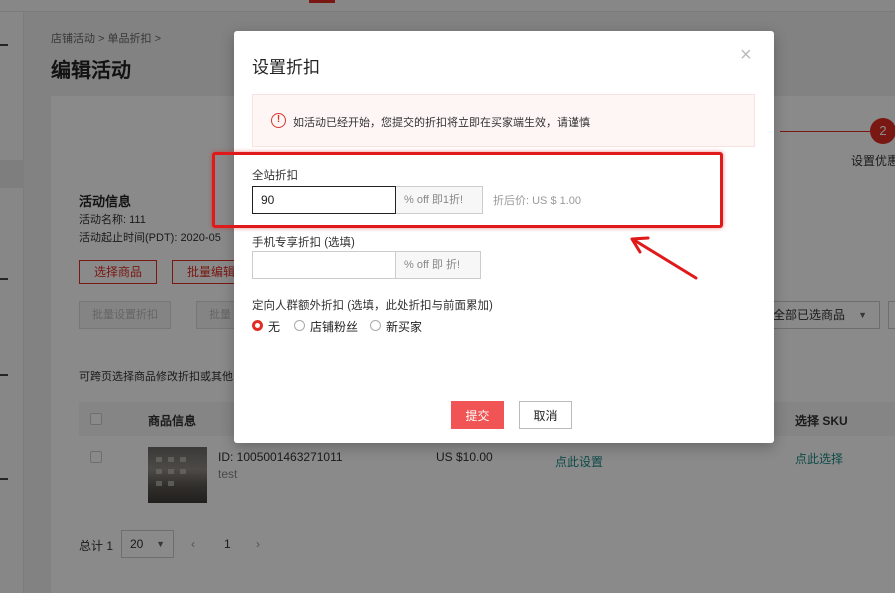 This screenshot has width=895, height=593. Describe the element at coordinates (274, 327) in the screenshot. I see `radio-label: 无` at that location.